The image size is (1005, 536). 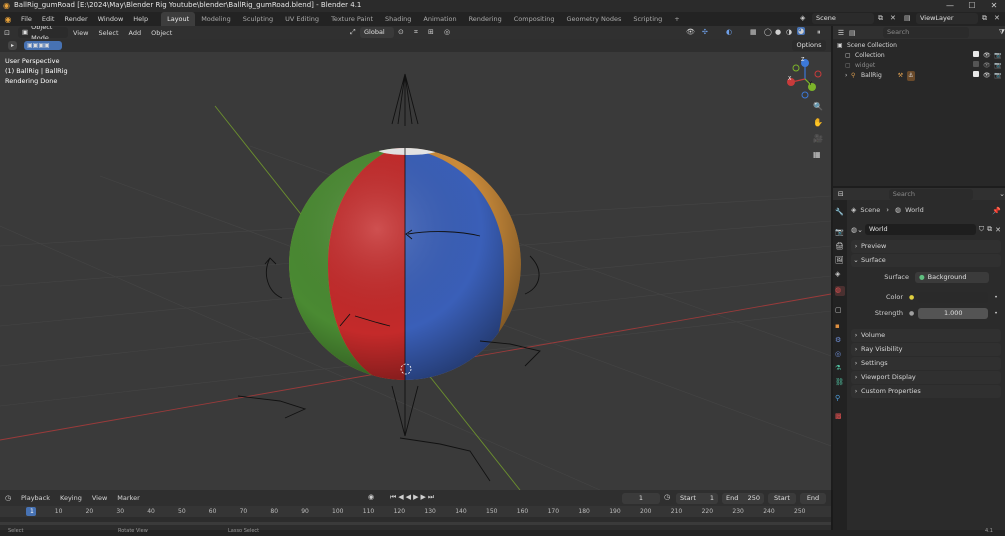 I want to click on tool-select-icon: ▸, so click(x=13, y=45).